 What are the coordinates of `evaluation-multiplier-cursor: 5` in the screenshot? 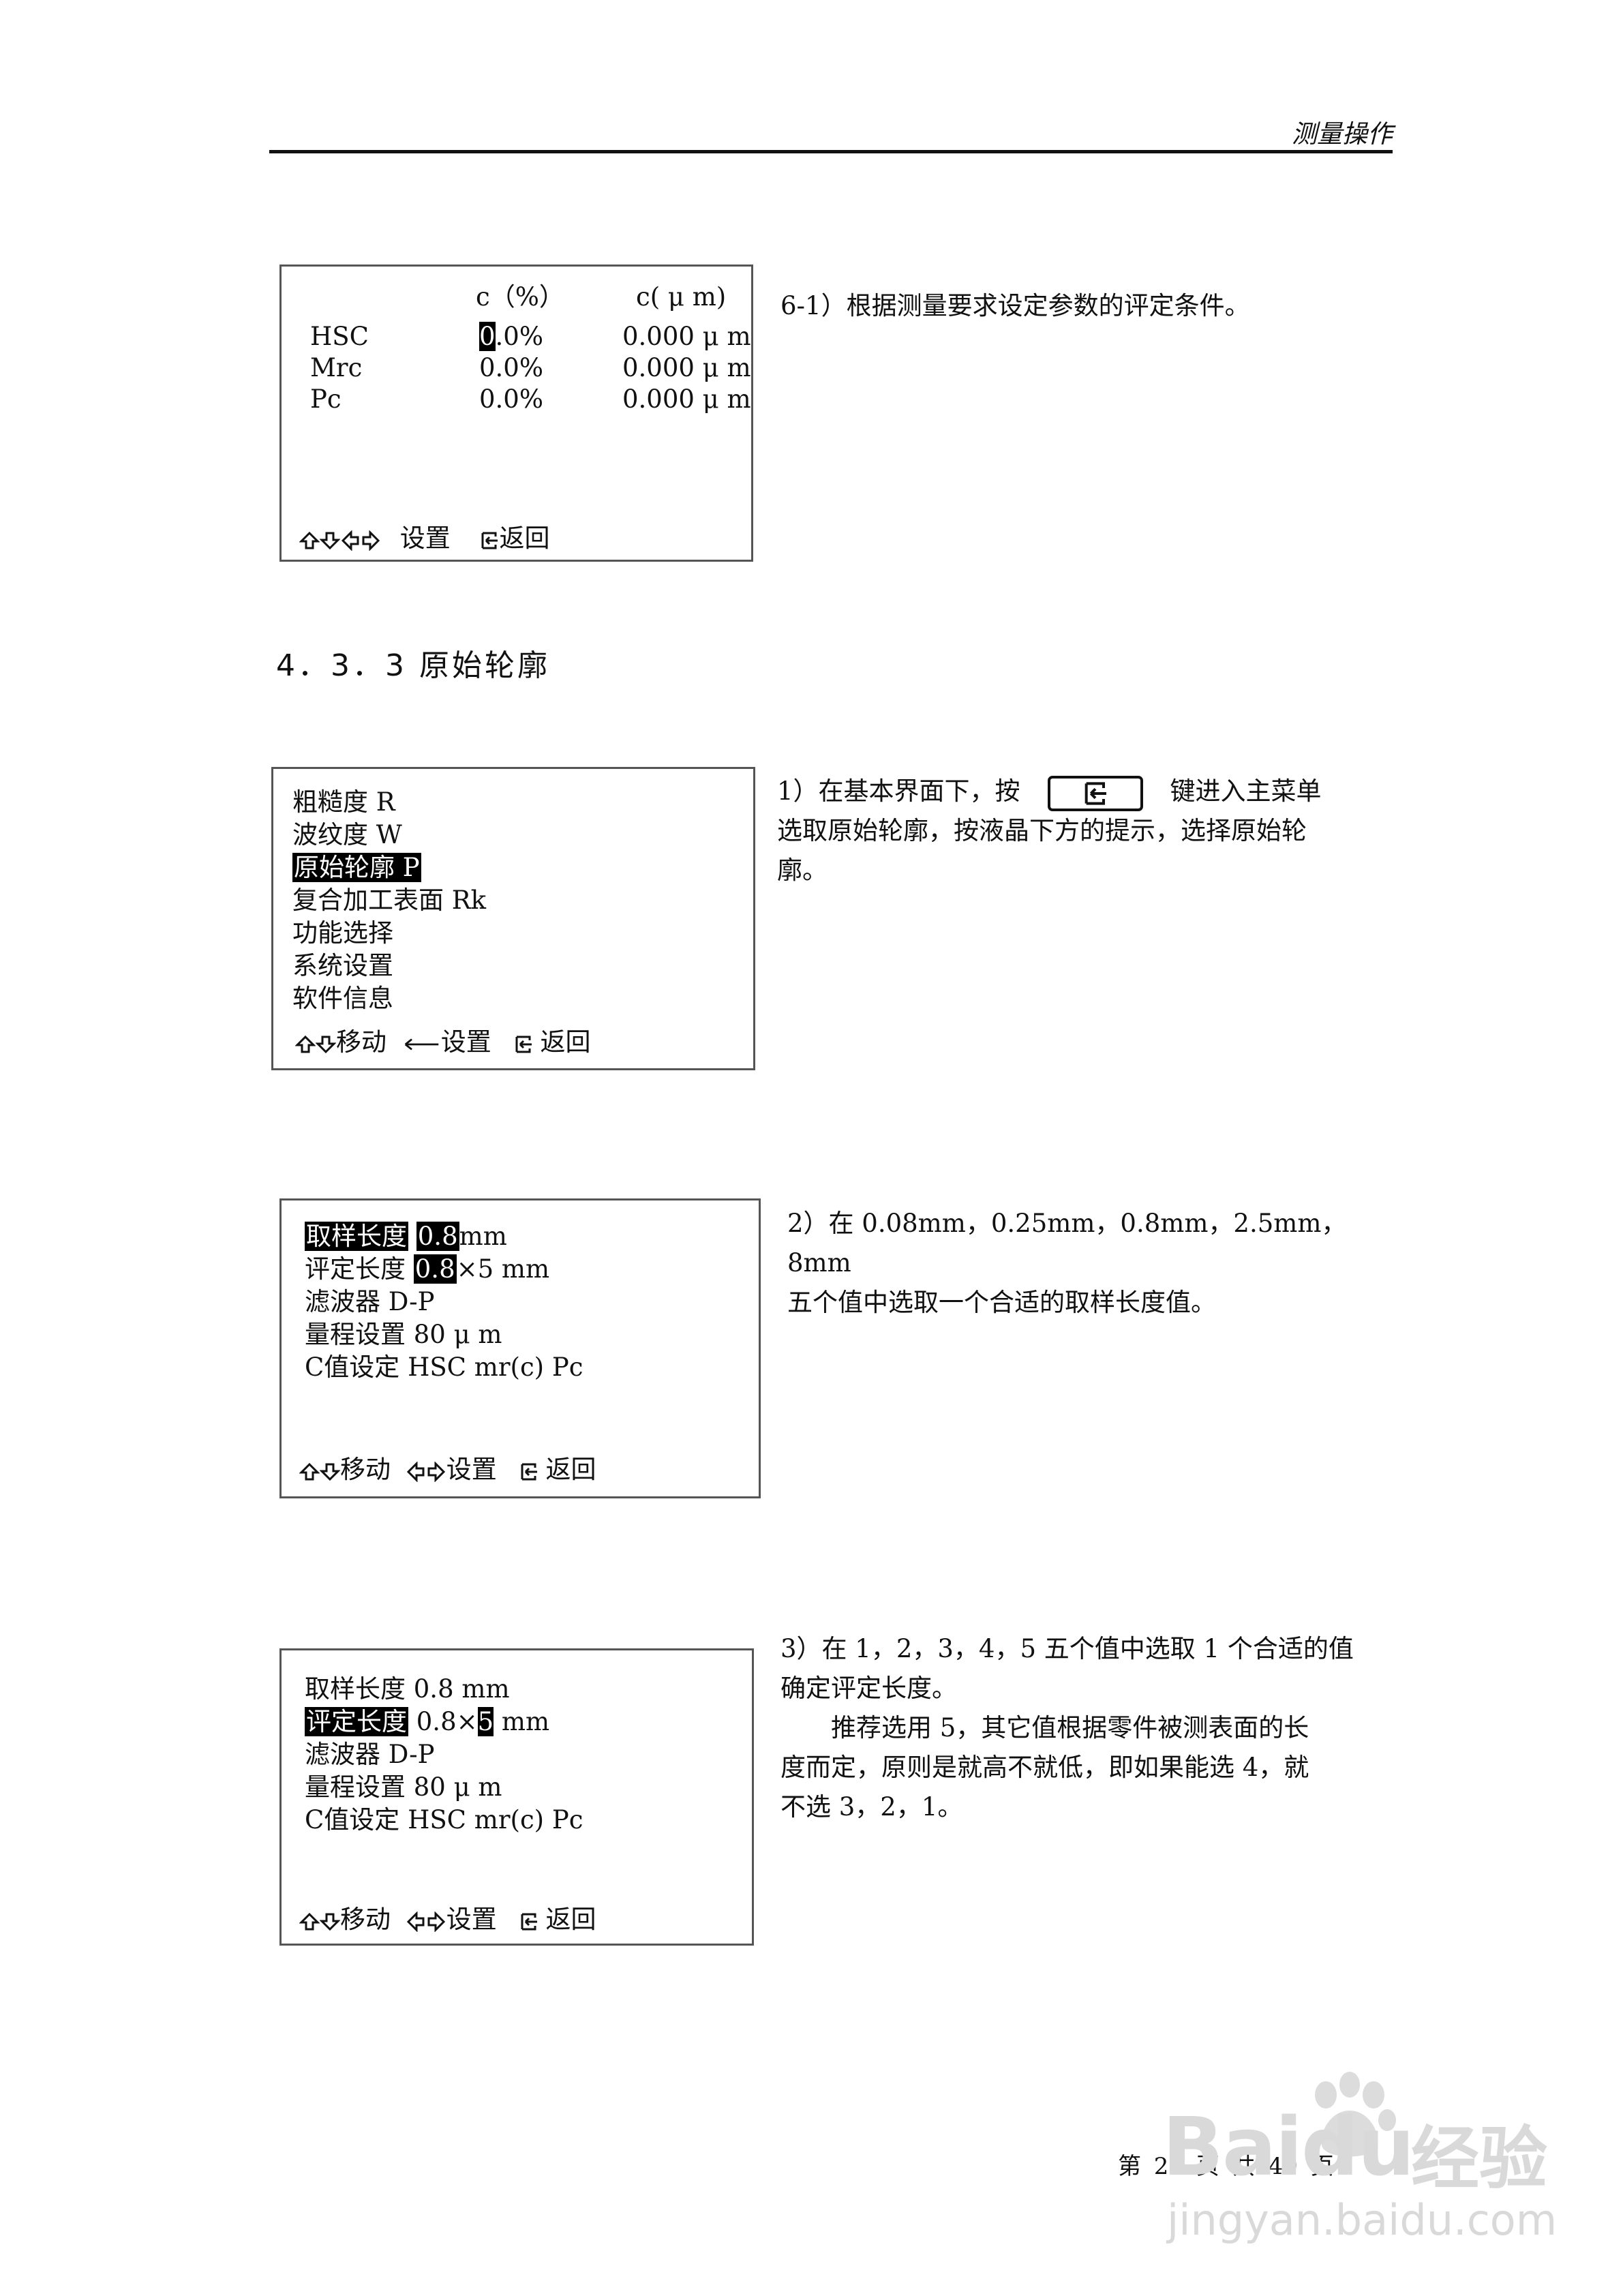 It's located at (485, 1721).